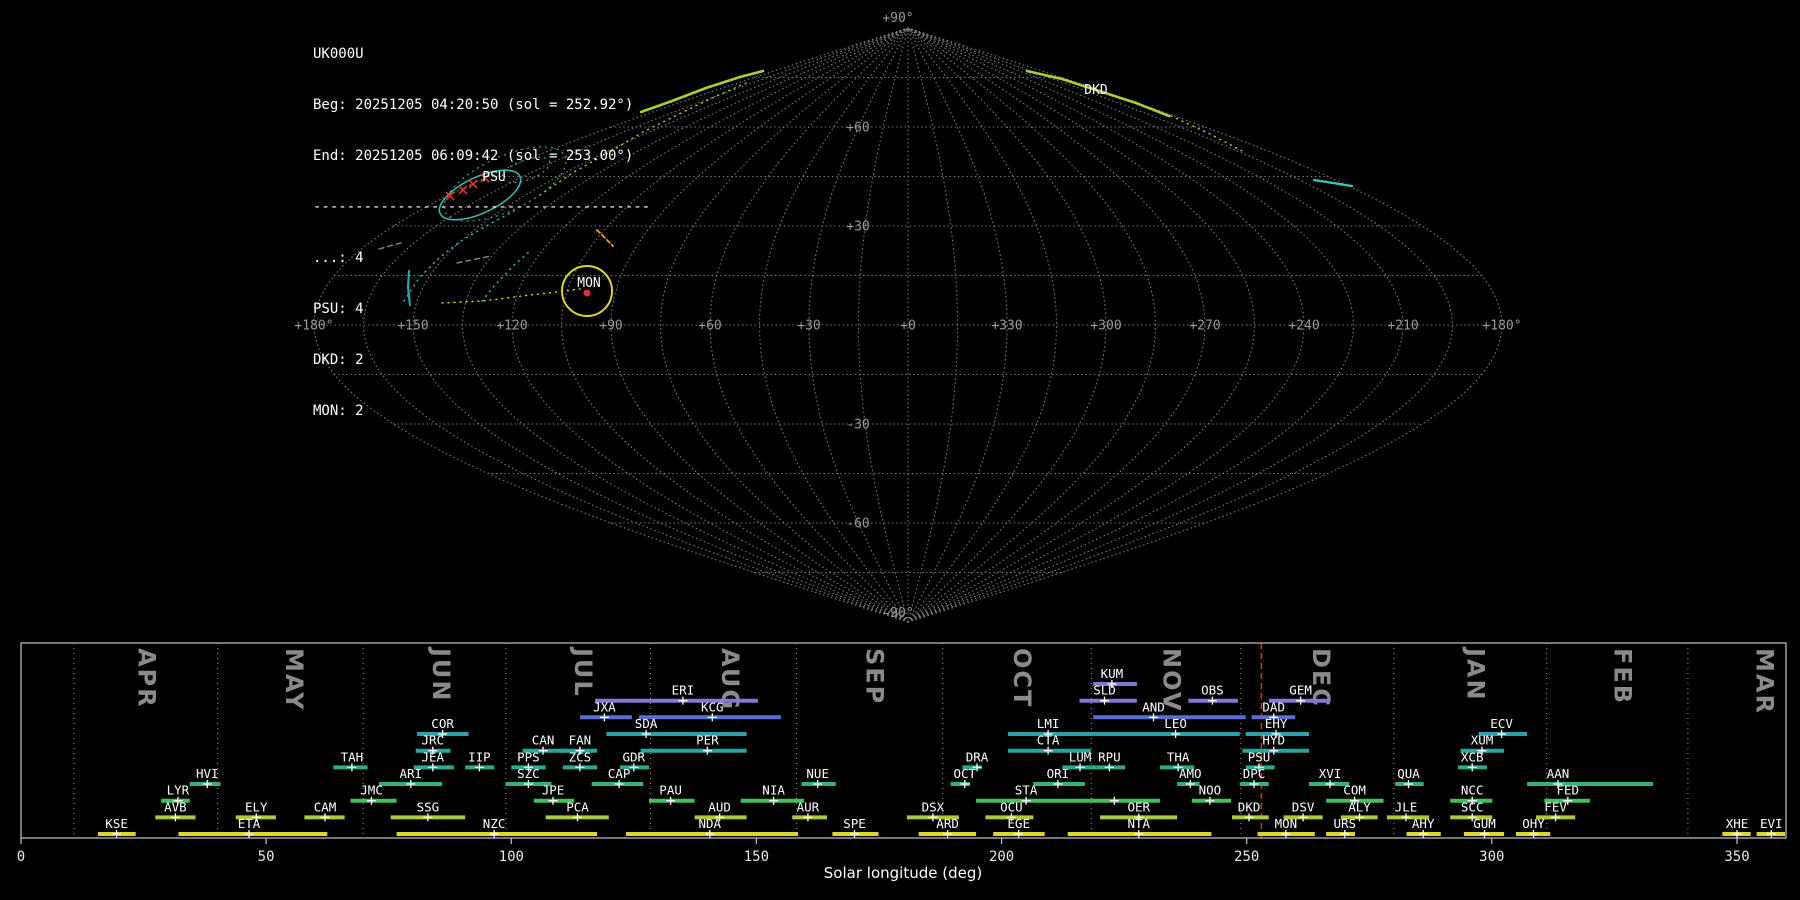  I want to click on obs-end-time: End: 20251205 06:09:42 (sol = 253.00°), so click(473, 156).